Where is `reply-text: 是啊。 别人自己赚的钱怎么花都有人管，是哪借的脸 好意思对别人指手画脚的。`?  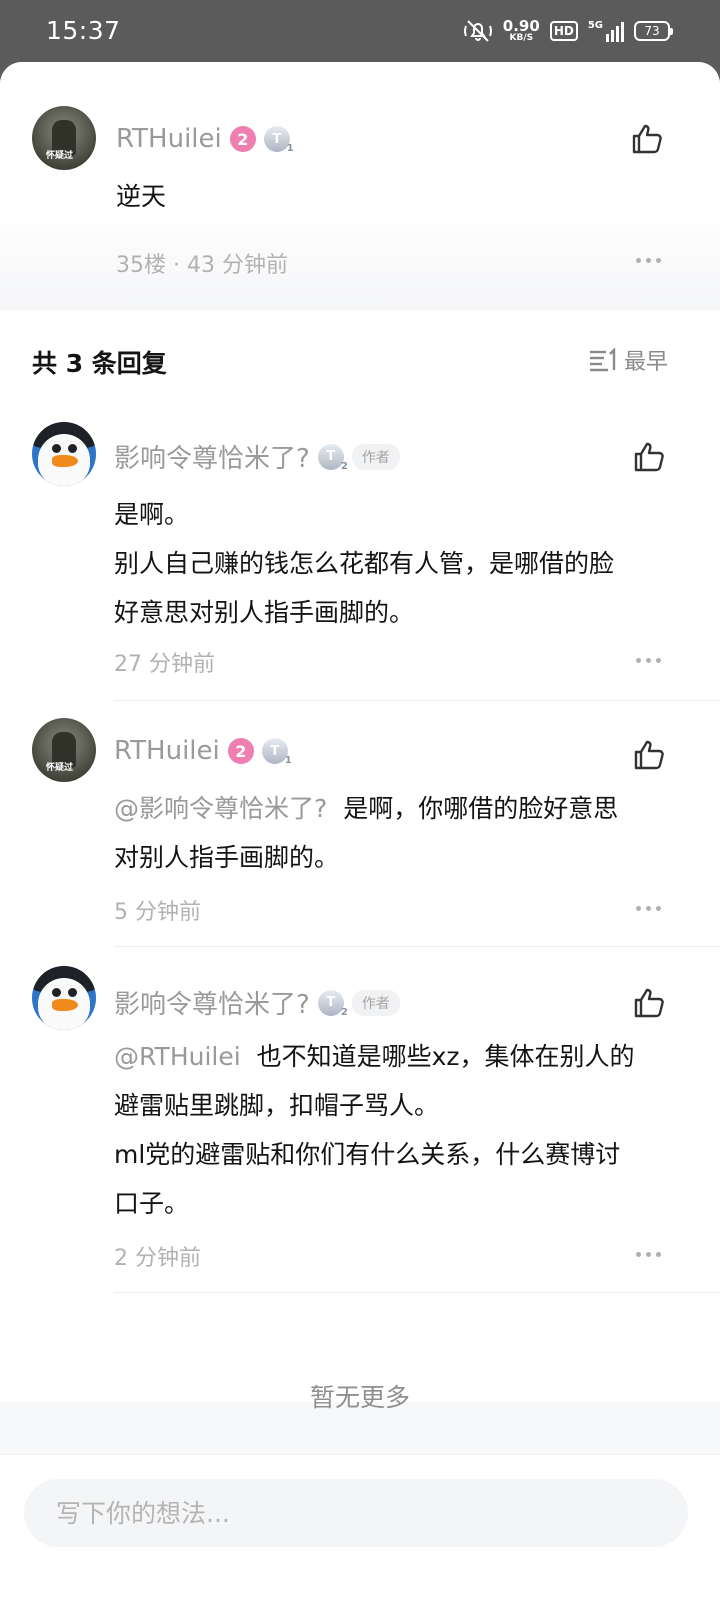 reply-text: 是啊。 别人自己赚的钱怎么花都有人管，是哪借的脸 好意思对别人指手画脚的。 is located at coordinates (364, 563).